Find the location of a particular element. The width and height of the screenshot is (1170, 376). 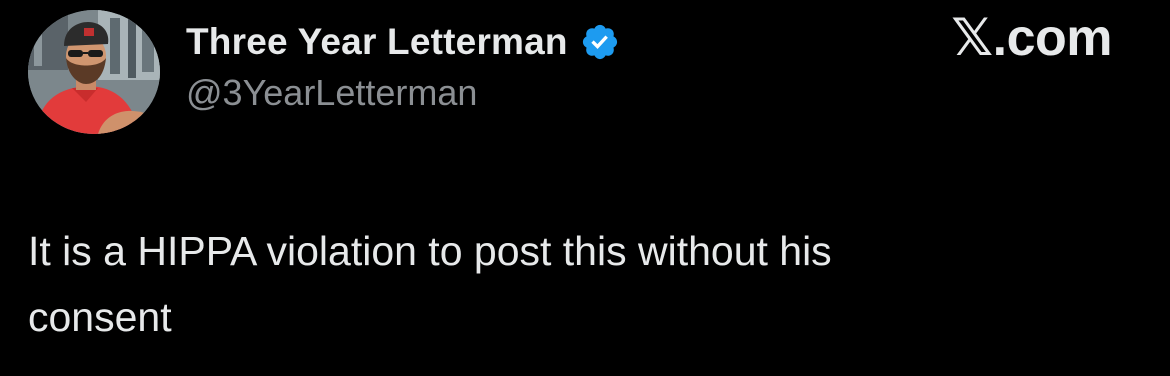

author-name-row: Three Year Letterman is located at coordinates (403, 42).